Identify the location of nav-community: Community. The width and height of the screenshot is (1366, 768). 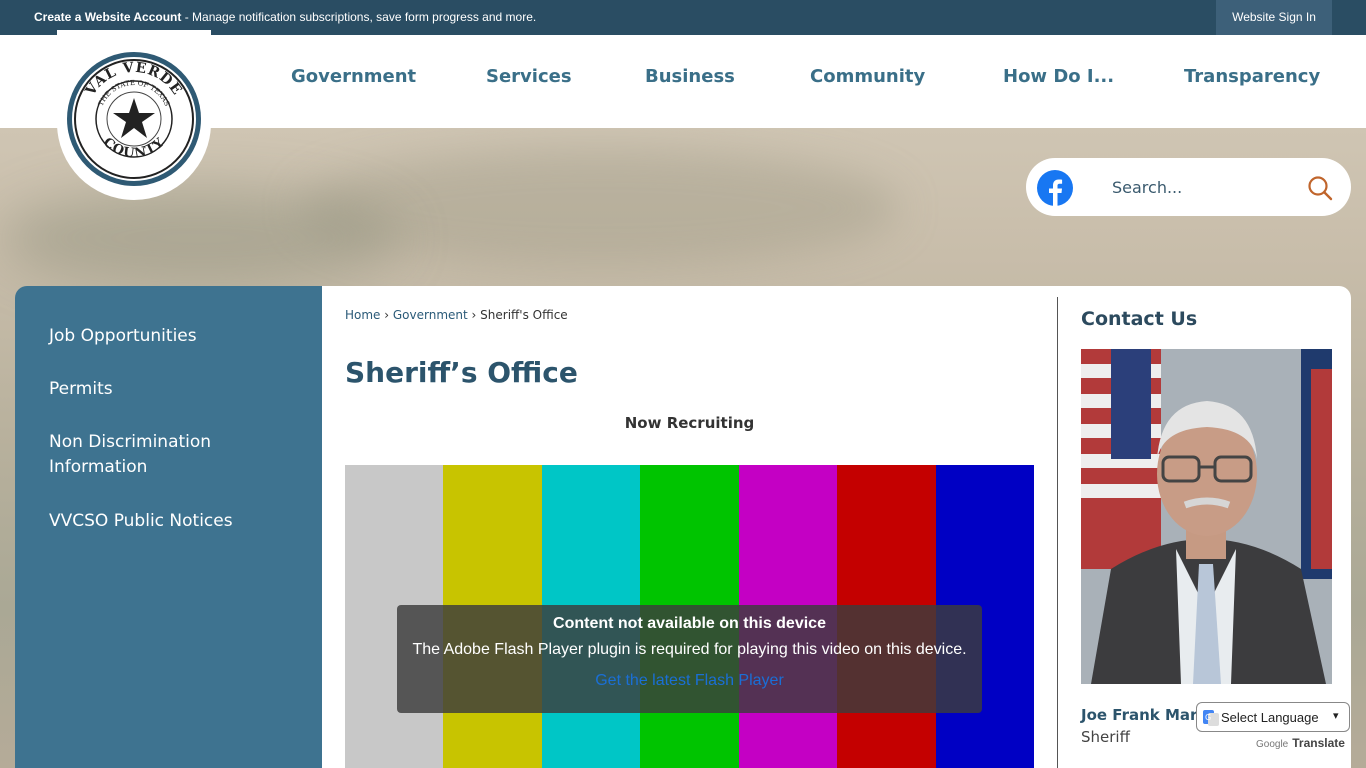
(867, 76).